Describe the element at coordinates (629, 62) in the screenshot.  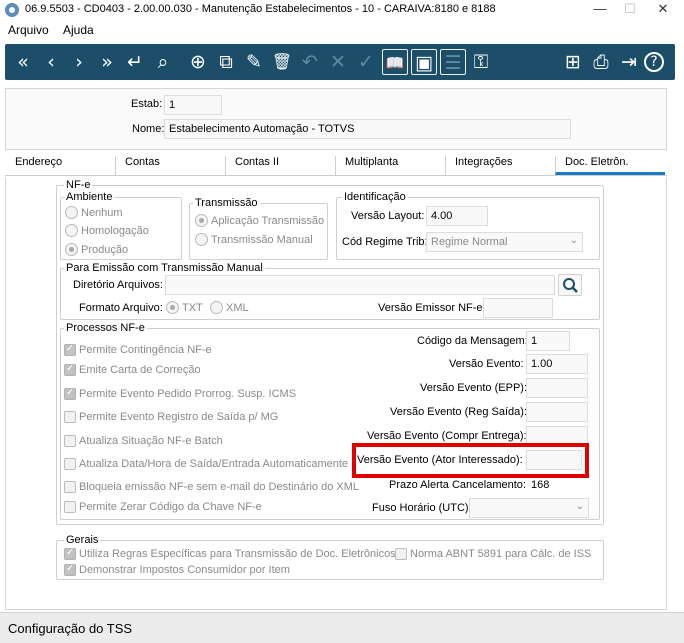
I see `exit-icon: ⇥` at that location.